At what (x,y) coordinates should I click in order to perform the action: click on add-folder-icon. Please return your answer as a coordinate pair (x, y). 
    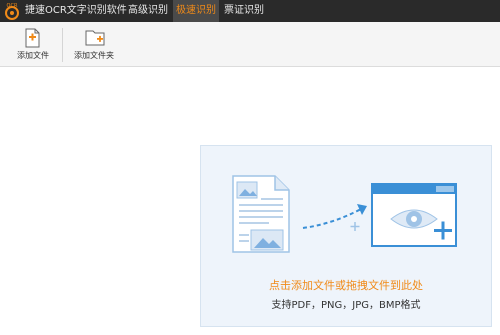
    Looking at the image, I should click on (95, 38).